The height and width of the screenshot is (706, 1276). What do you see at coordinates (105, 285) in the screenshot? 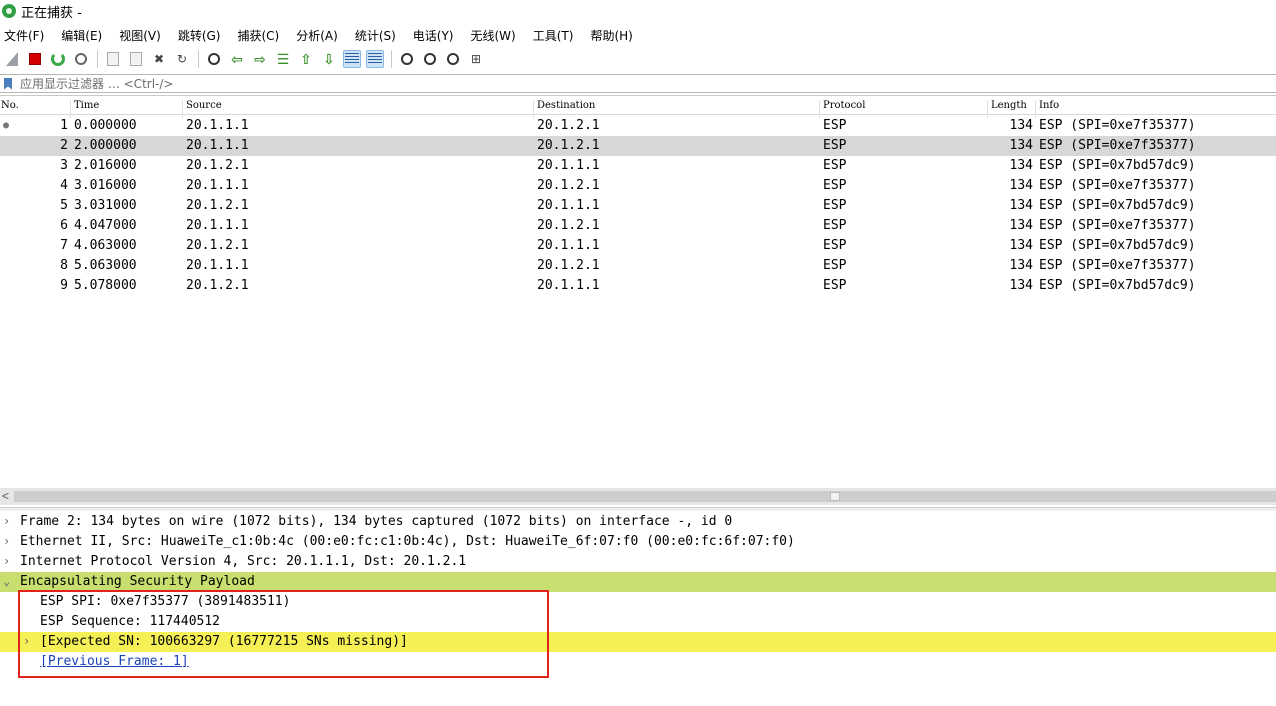
I see `packet-time-cell: 5.078000` at bounding box center [105, 285].